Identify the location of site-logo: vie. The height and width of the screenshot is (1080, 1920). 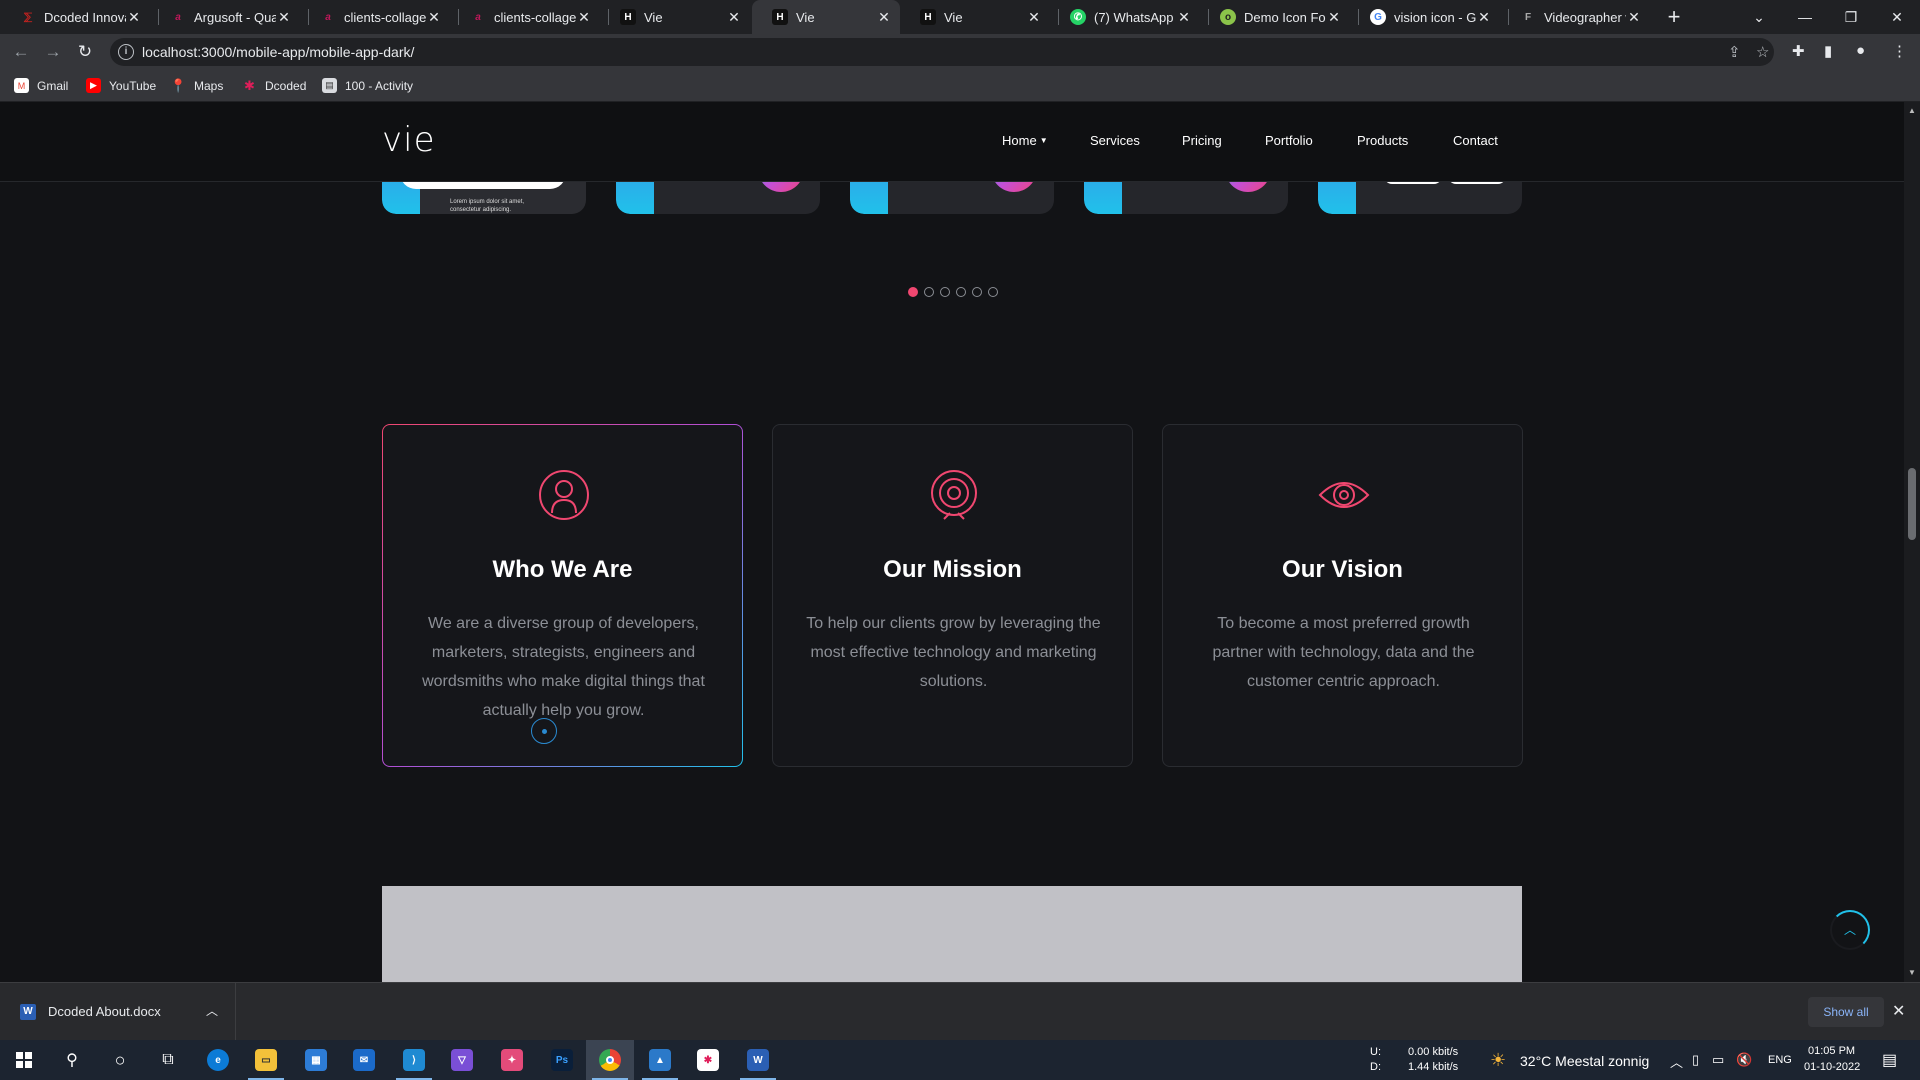
(409, 140).